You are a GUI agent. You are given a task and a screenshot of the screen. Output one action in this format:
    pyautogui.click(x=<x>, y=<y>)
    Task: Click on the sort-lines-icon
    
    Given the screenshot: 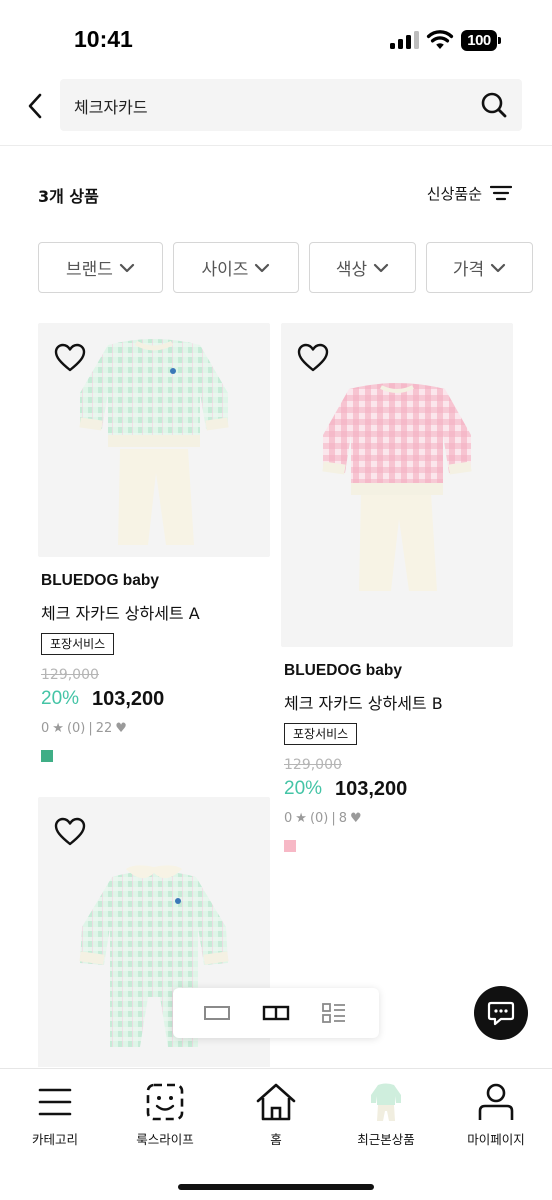 What is the action you would take?
    pyautogui.click(x=501, y=193)
    